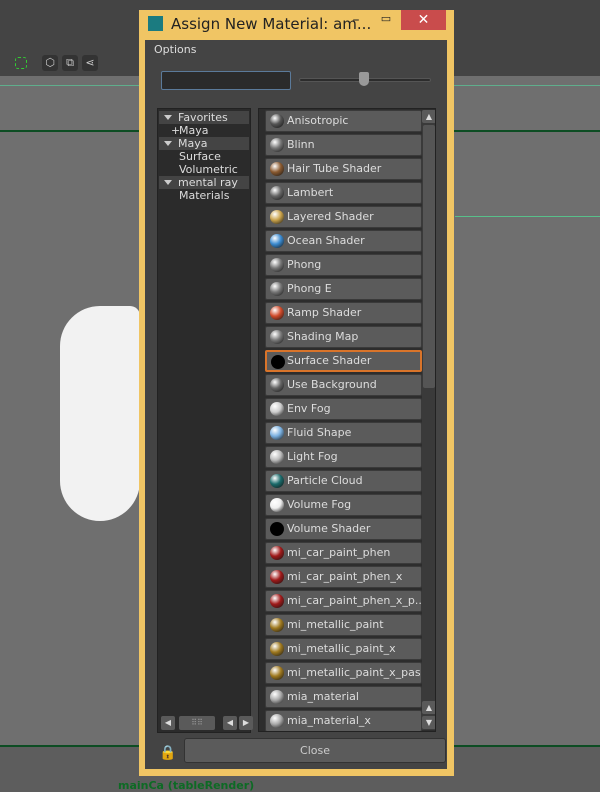 This screenshot has width=600, height=792. What do you see at coordinates (343, 289) in the screenshot?
I see `material-item: Phong E` at bounding box center [343, 289].